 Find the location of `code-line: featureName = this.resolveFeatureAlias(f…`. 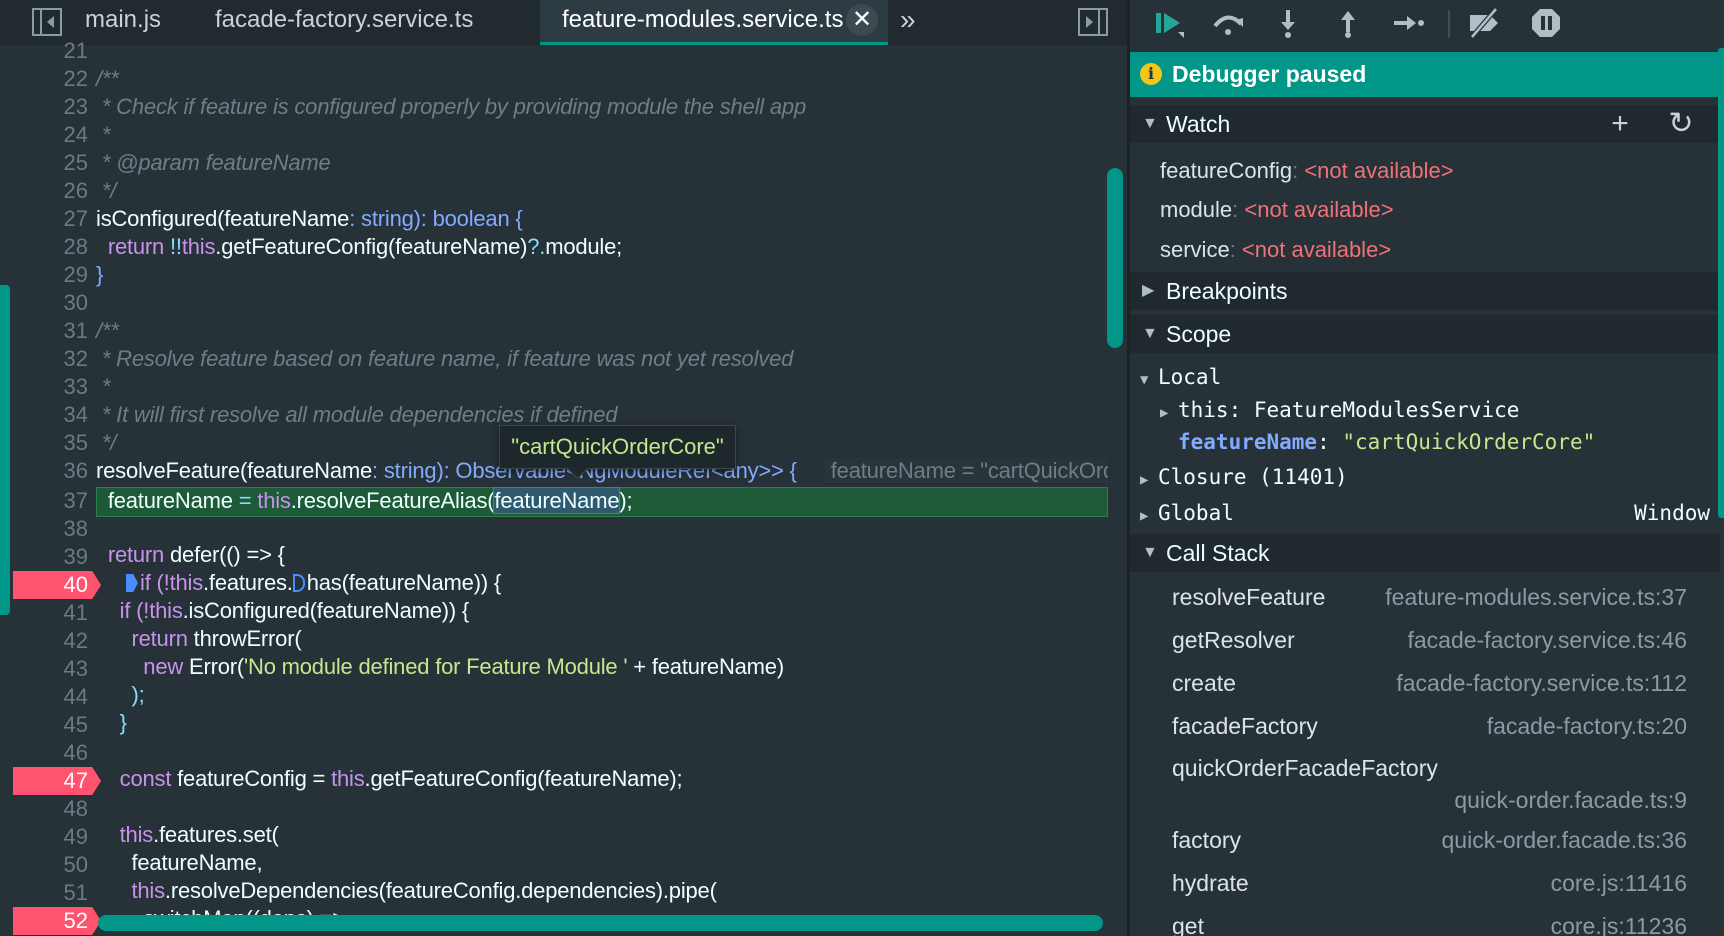

code-line: featureName = this.resolveFeatureAlias(f… is located at coordinates (364, 500).